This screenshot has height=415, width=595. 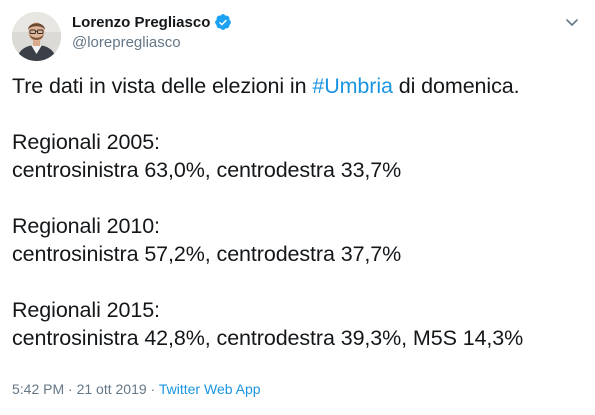 I want to click on author-name-row: Lorenzo Pregliasco, so click(x=152, y=22).